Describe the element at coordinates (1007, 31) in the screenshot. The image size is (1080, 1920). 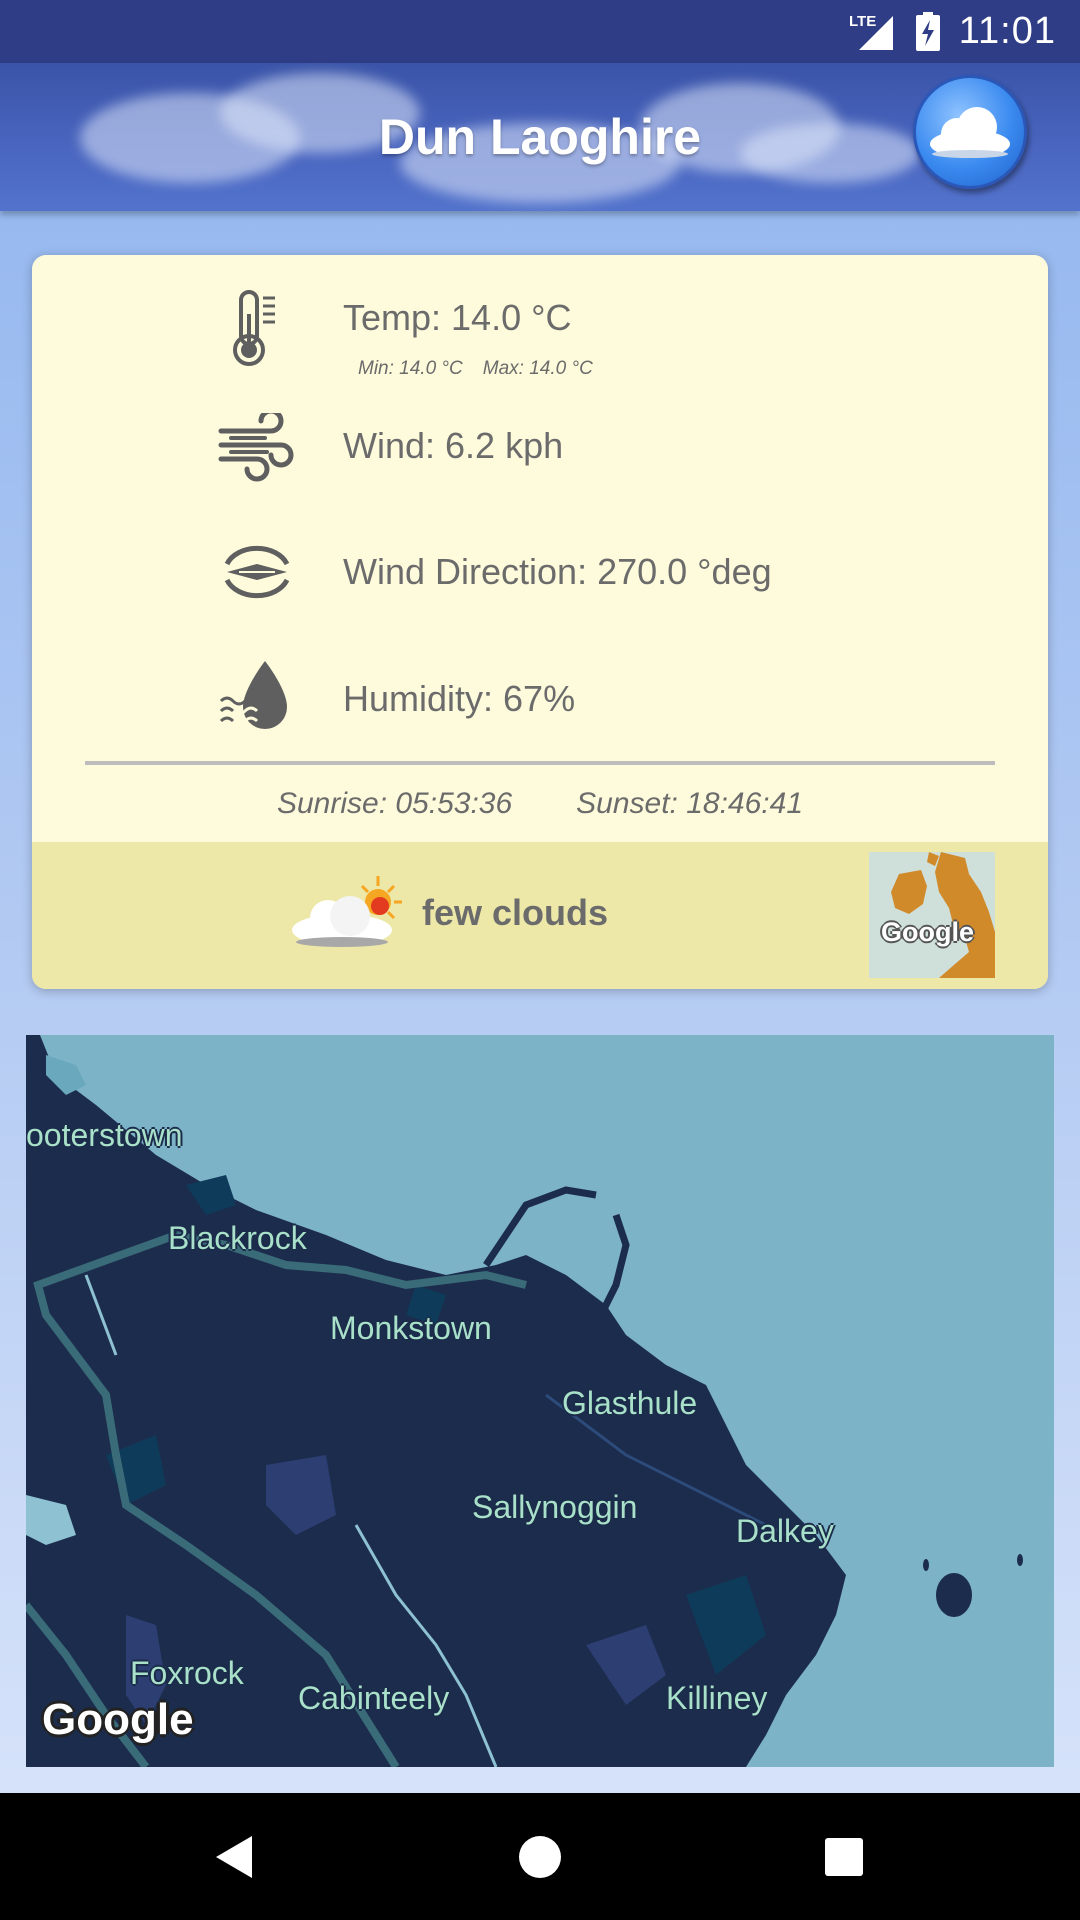
I see `status-time: 11:01` at that location.